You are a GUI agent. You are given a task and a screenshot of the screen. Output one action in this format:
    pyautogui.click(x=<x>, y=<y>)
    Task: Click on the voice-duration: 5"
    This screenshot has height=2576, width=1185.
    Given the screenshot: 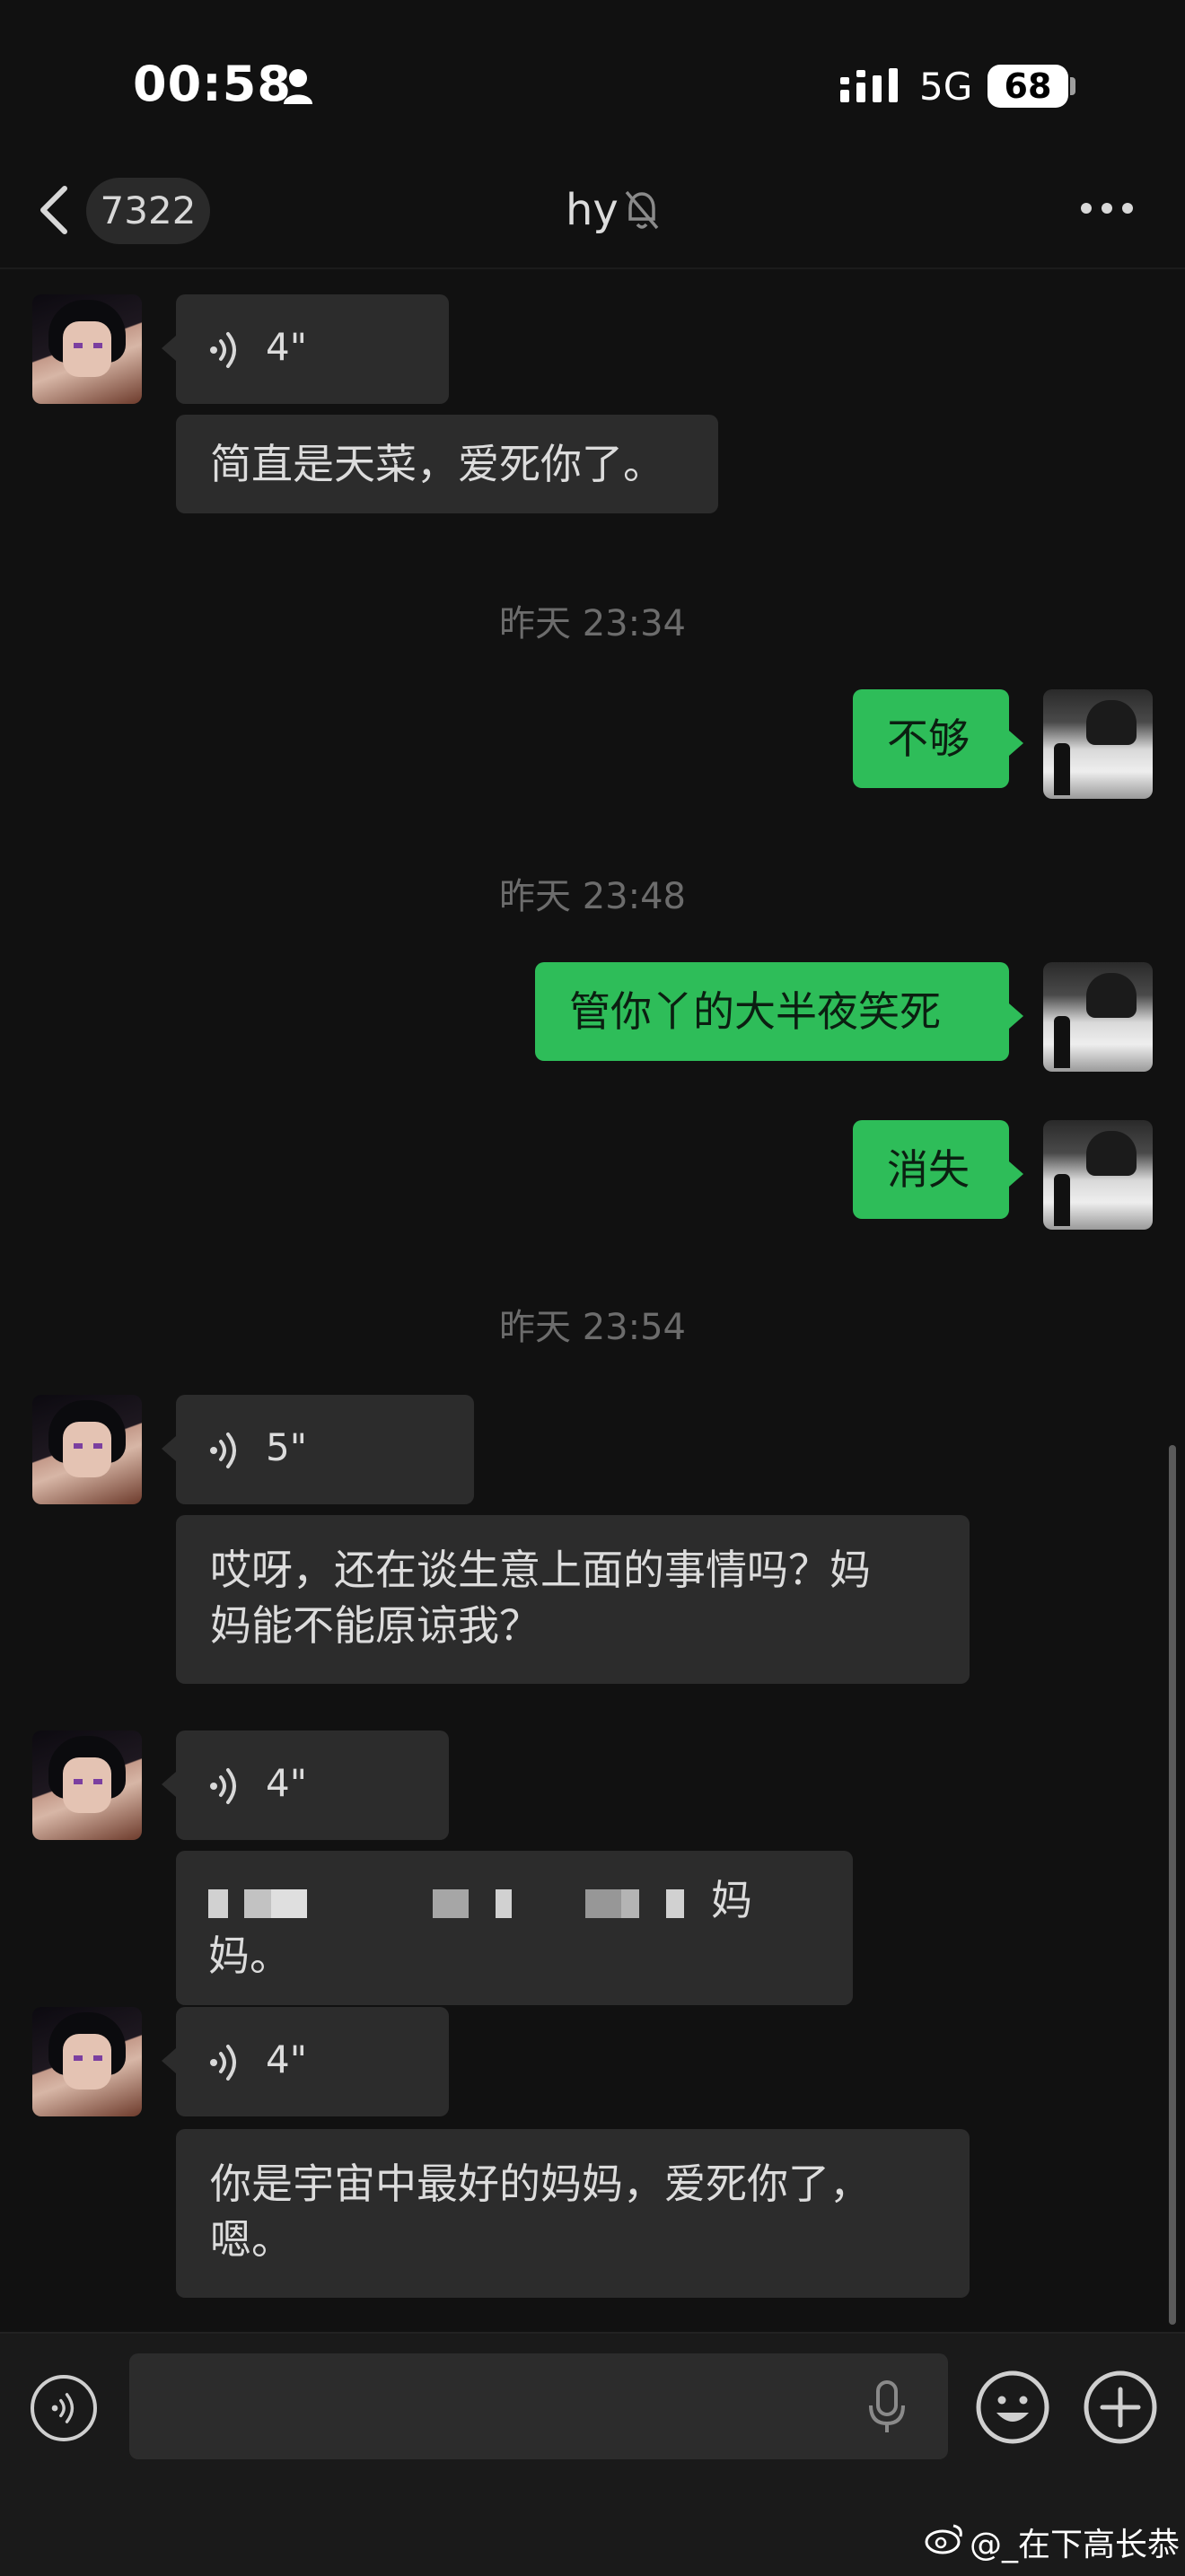 What is the action you would take?
    pyautogui.click(x=287, y=1447)
    